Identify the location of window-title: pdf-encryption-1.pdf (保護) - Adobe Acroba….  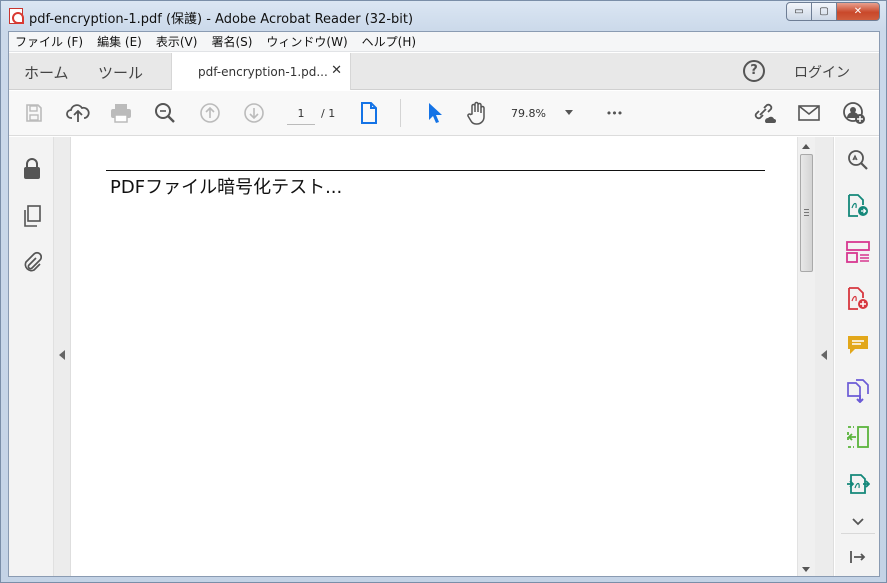
(221, 19).